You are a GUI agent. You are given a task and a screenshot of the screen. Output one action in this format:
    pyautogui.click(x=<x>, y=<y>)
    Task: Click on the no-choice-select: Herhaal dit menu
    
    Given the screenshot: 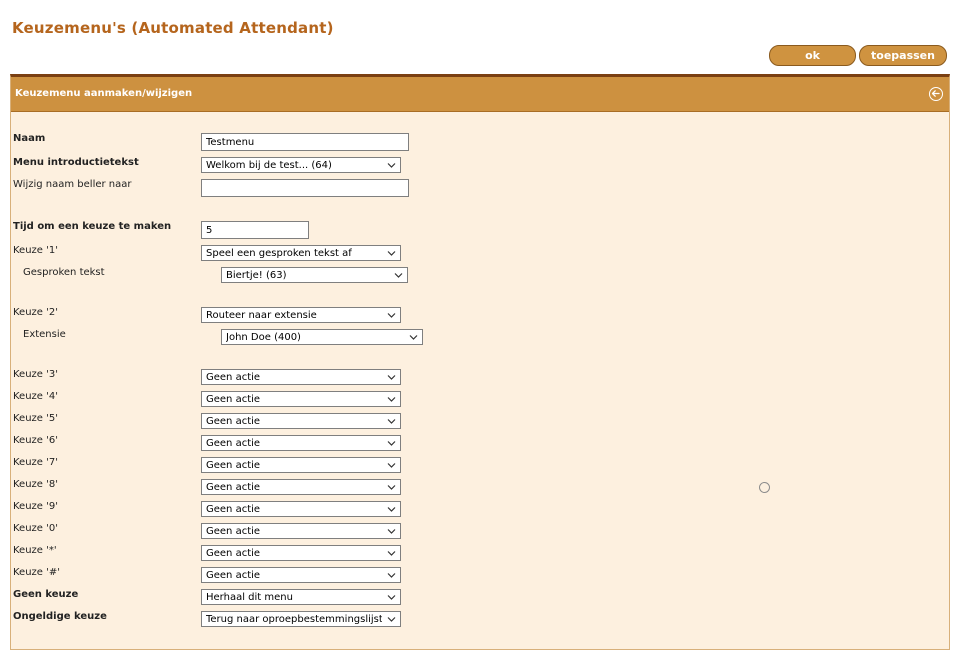 What is the action you would take?
    pyautogui.click(x=301, y=597)
    